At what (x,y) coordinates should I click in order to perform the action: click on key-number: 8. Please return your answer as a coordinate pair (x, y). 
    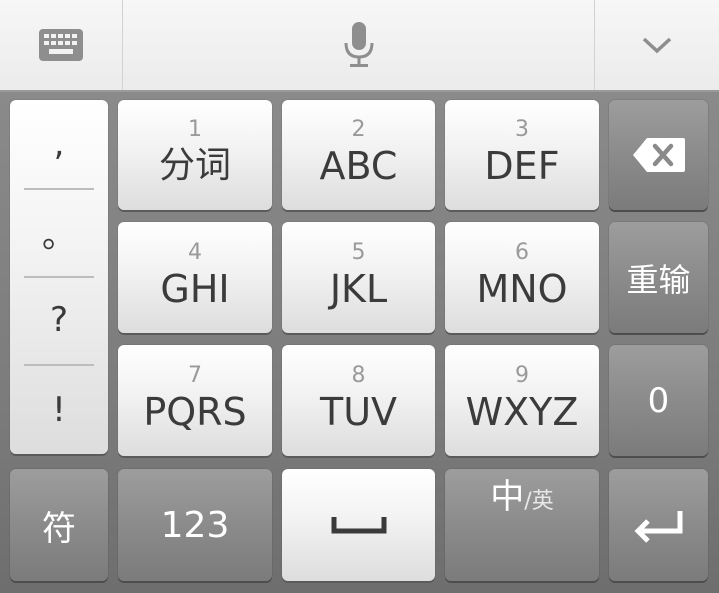
    Looking at the image, I should click on (358, 375).